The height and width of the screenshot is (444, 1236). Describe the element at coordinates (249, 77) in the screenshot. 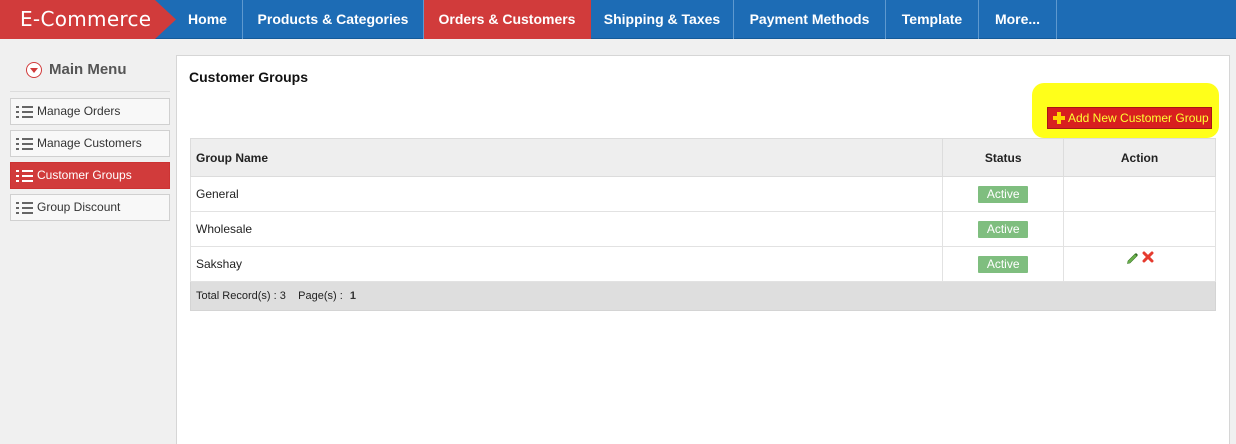

I see `page-title: Customer Groups` at that location.